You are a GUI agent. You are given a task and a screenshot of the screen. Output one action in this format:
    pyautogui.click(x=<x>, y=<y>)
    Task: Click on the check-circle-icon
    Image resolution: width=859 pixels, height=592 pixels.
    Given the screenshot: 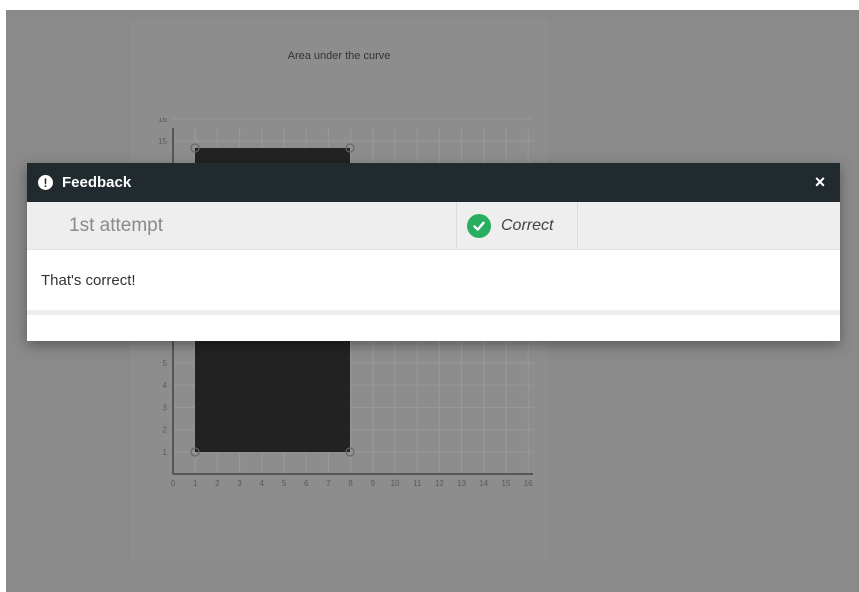 What is the action you would take?
    pyautogui.click(x=479, y=225)
    